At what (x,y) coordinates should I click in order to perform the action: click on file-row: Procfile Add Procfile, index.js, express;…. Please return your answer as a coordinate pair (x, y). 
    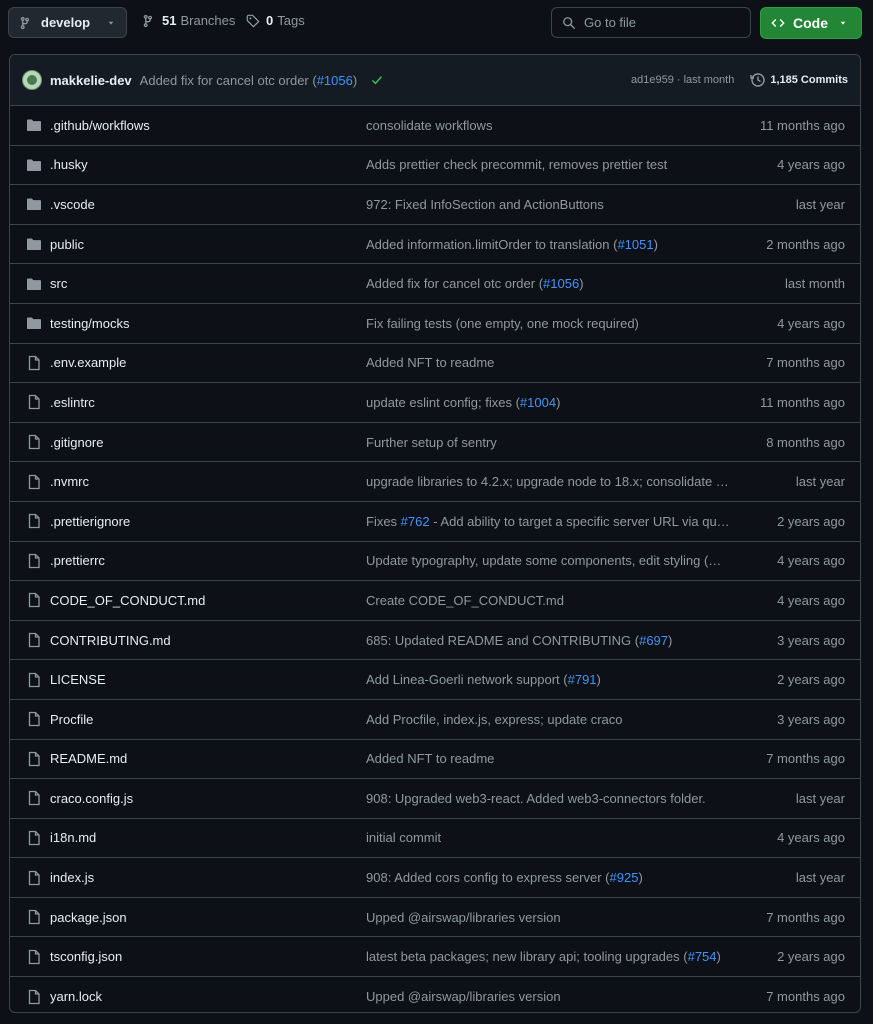
    Looking at the image, I should click on (435, 720).